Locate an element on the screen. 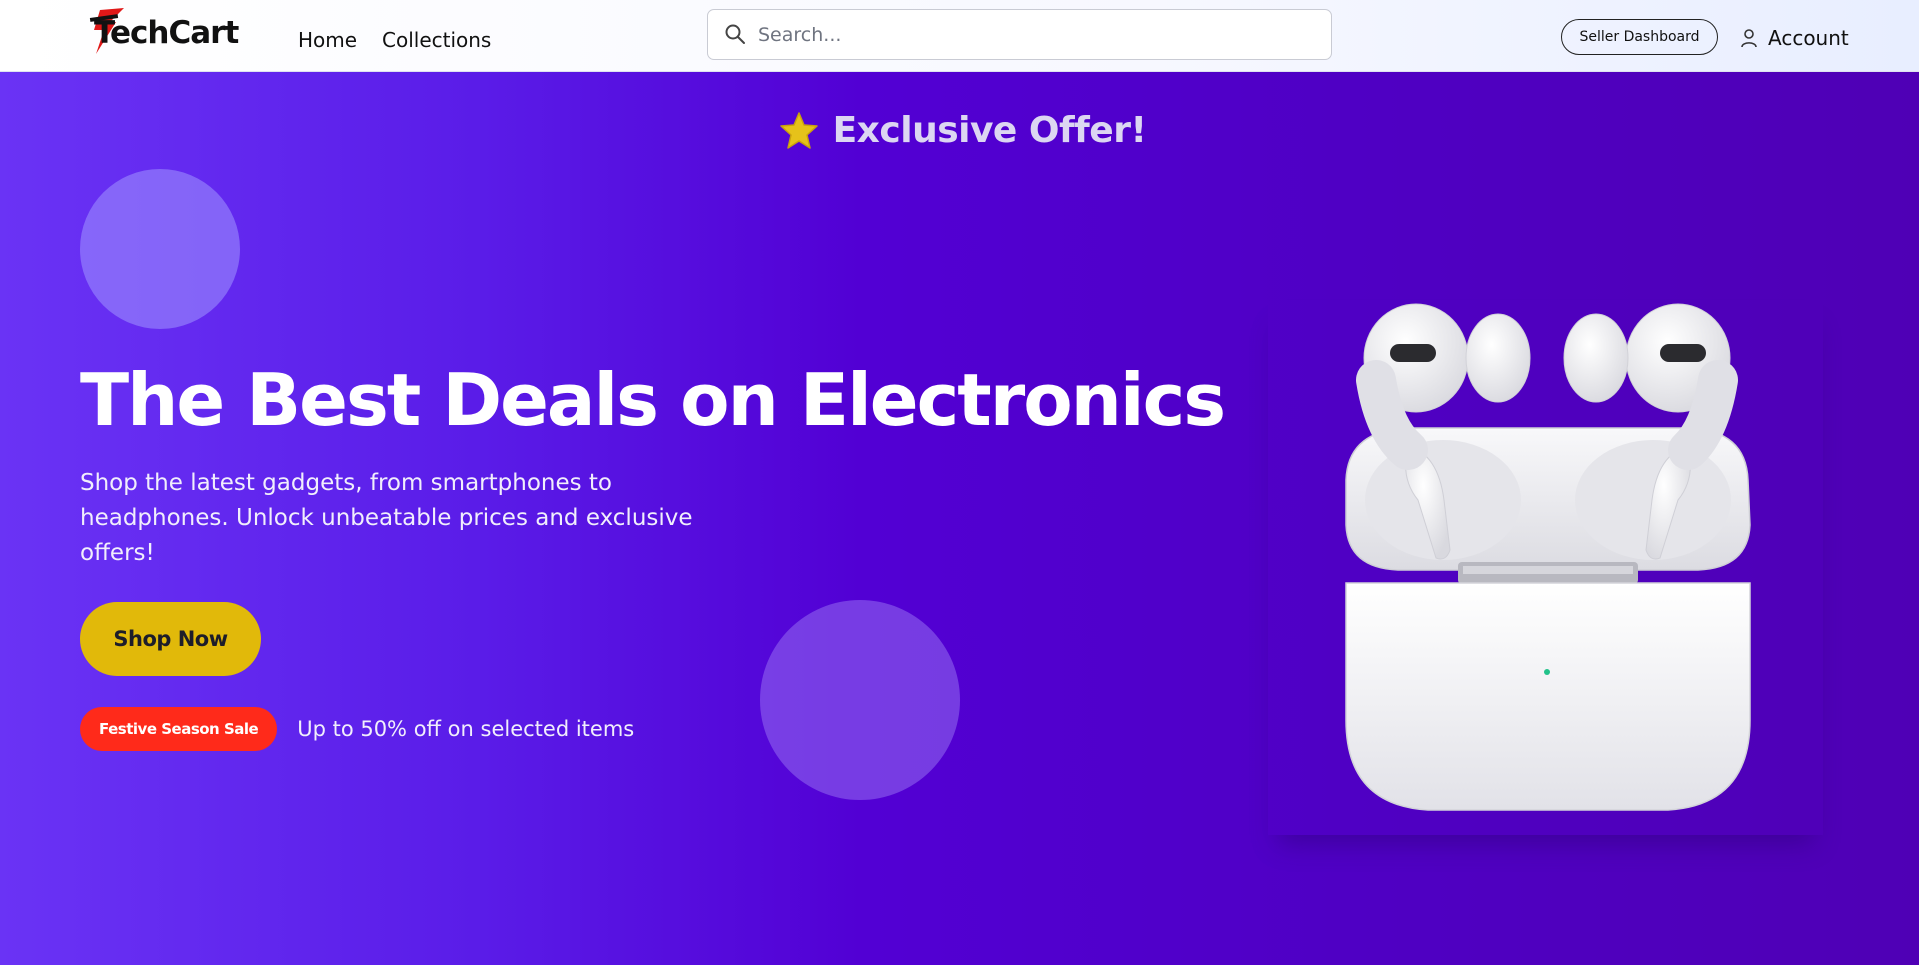 This screenshot has height=965, width=1919. account-menu: Account is located at coordinates (1794, 38).